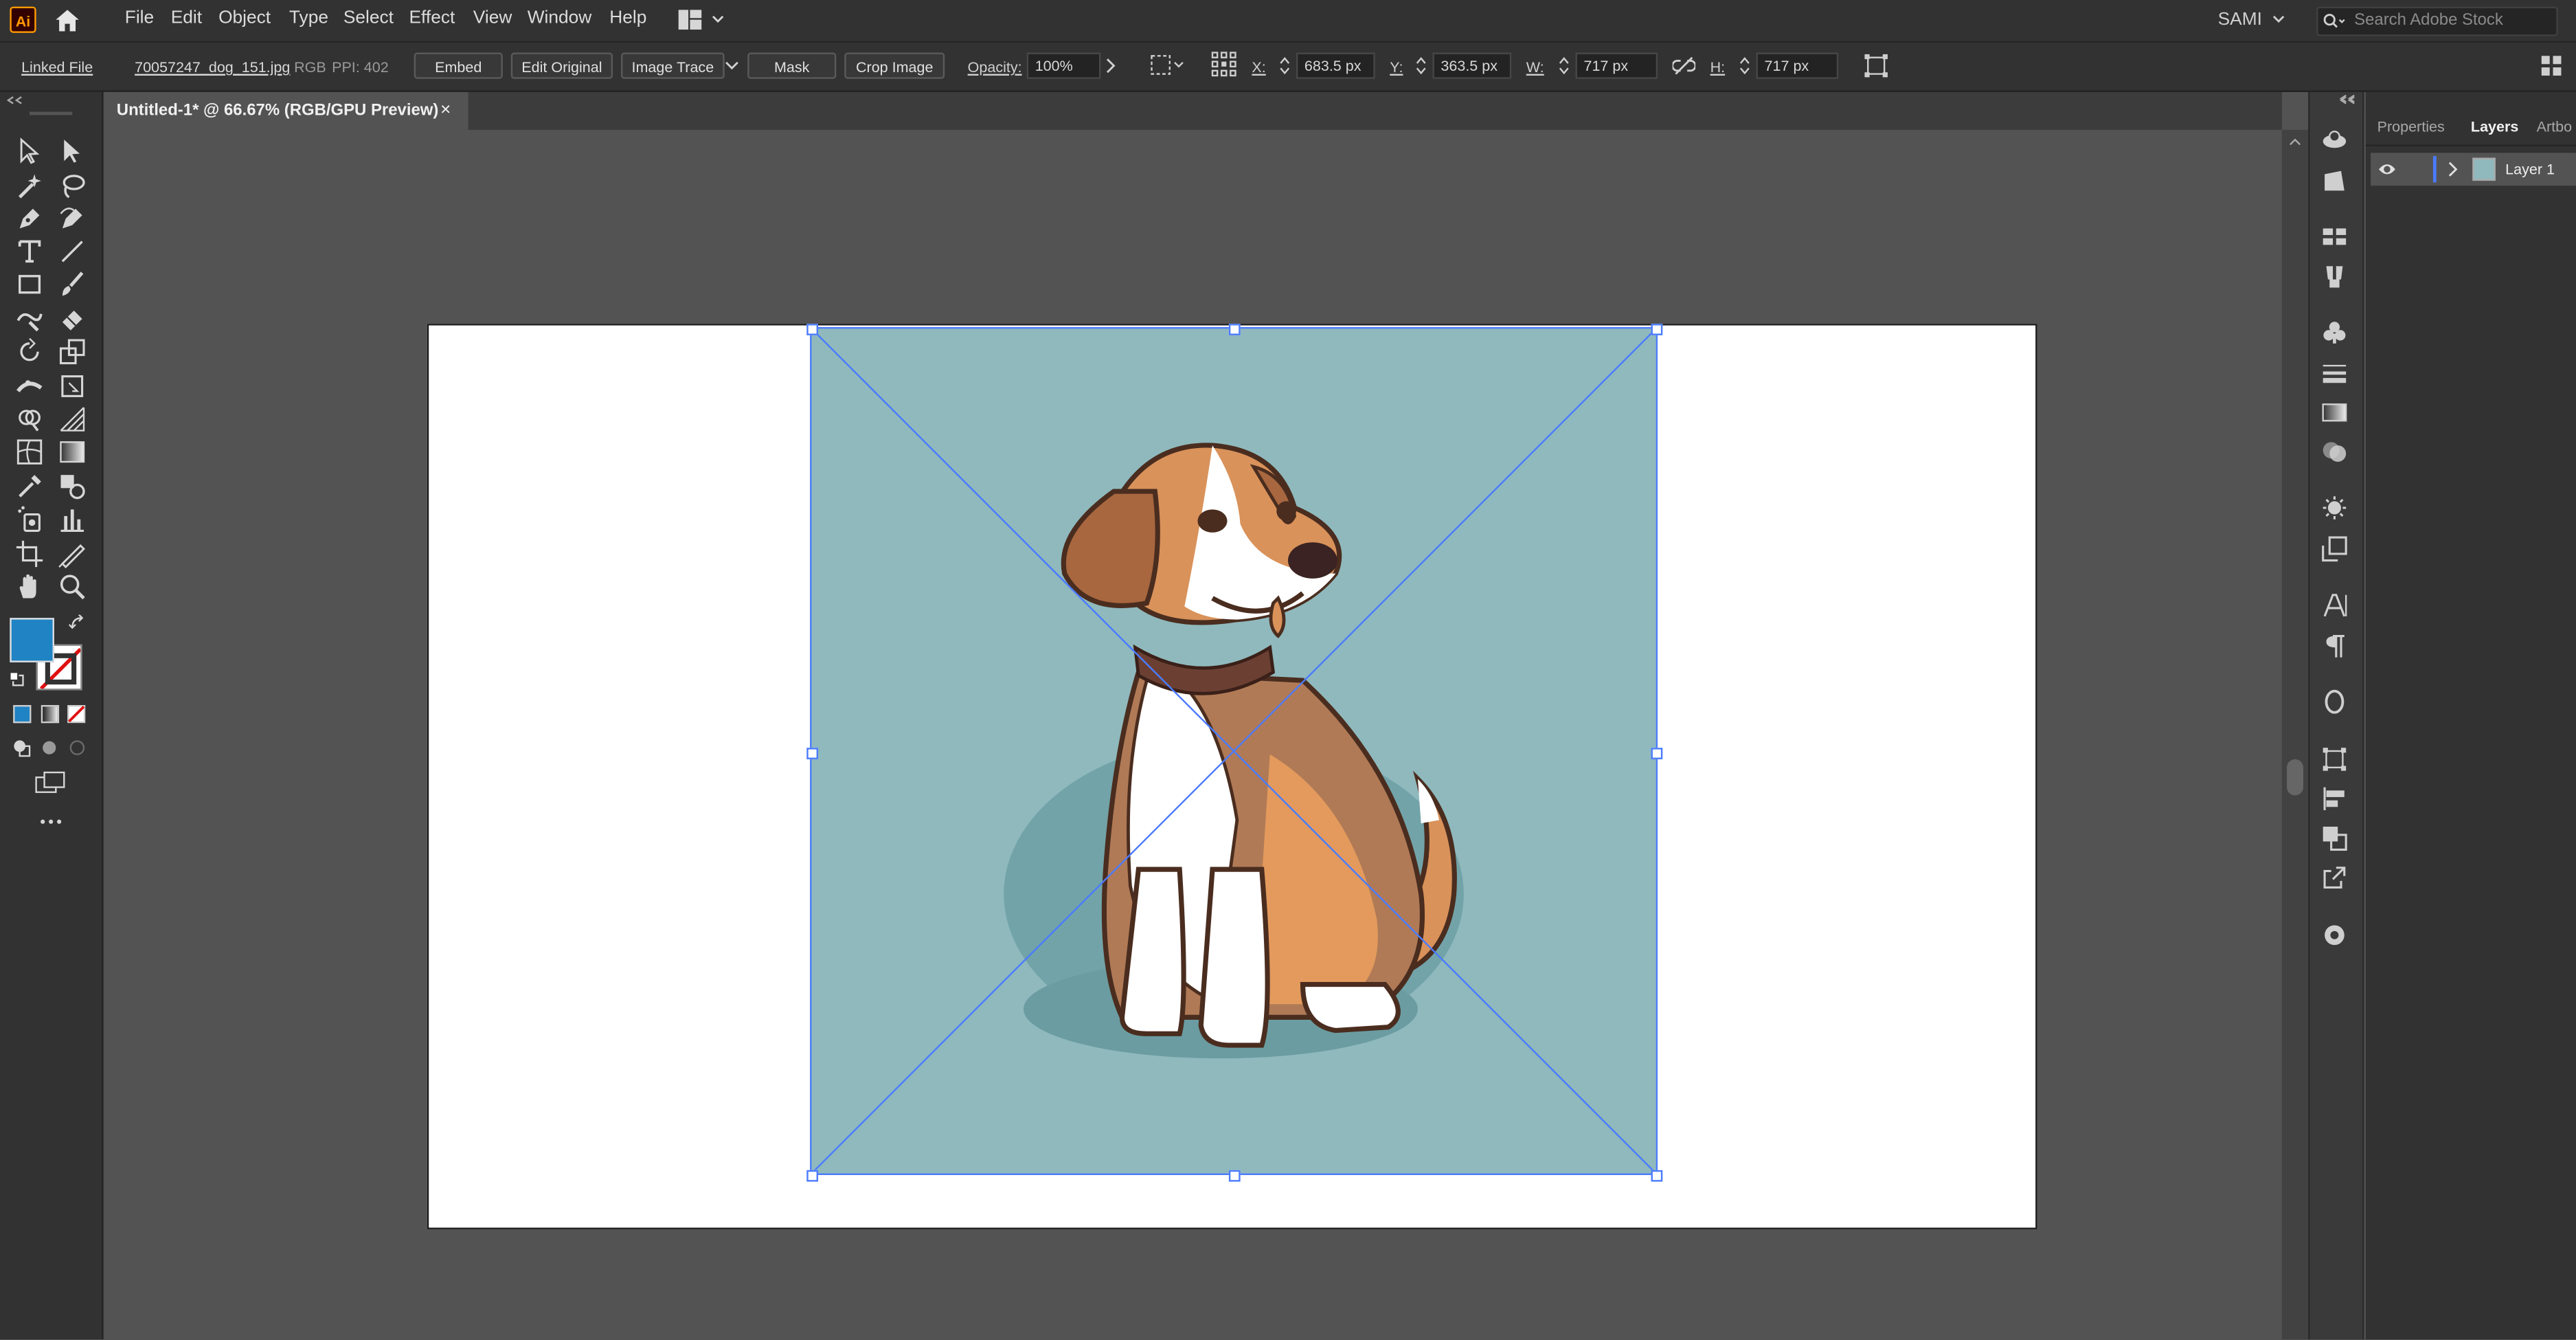  What do you see at coordinates (701, 19) in the screenshot?
I see `workspace-switcher-icon` at bounding box center [701, 19].